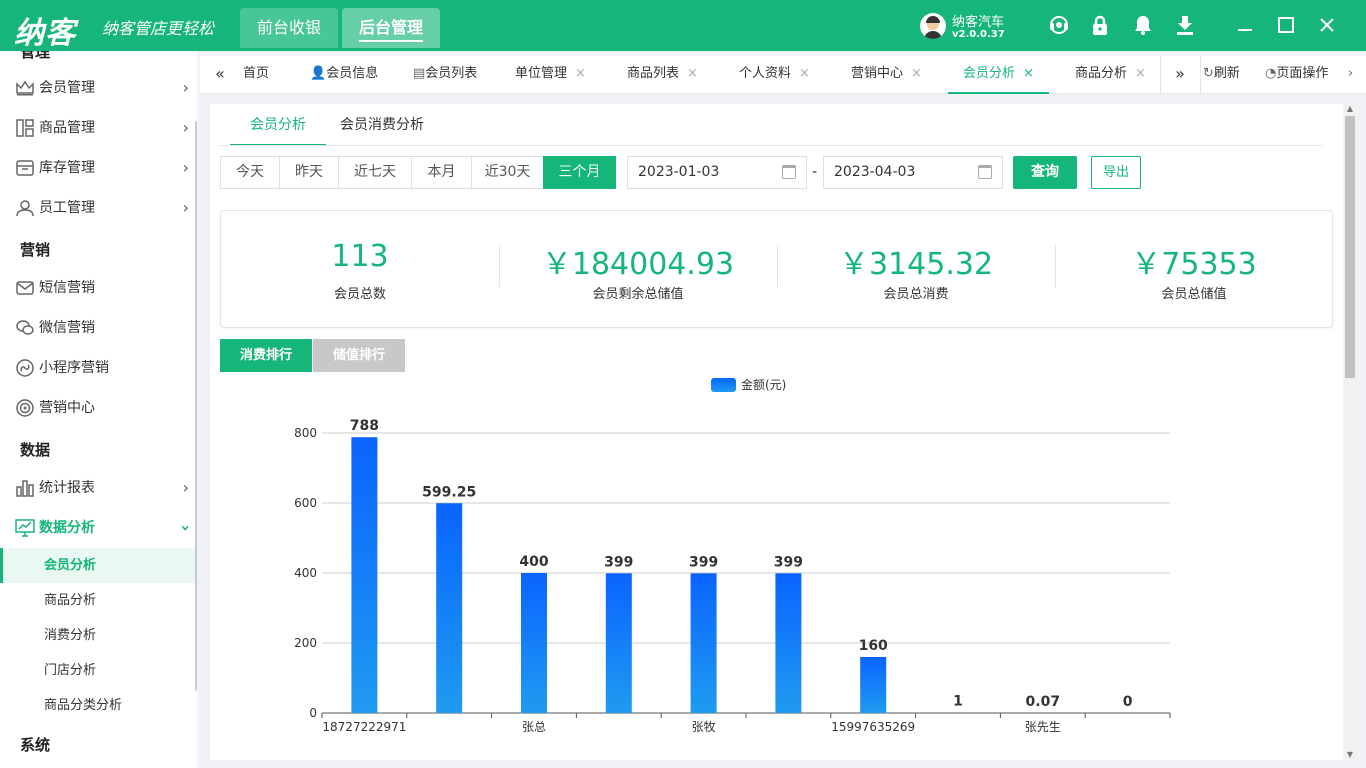 The height and width of the screenshot is (768, 1366). What do you see at coordinates (391, 28) in the screenshot?
I see `nav-back-admin: 后台管理` at bounding box center [391, 28].